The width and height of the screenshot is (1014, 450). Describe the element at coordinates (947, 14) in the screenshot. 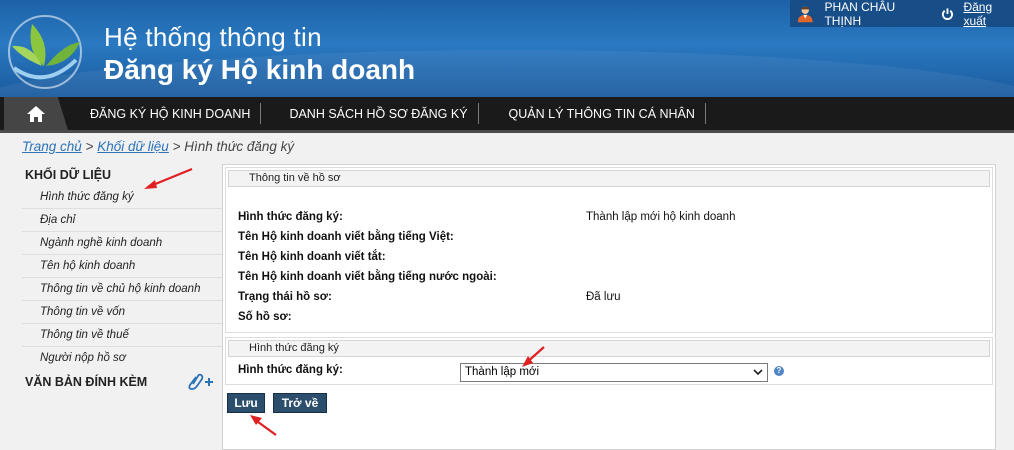

I see `power-icon` at that location.